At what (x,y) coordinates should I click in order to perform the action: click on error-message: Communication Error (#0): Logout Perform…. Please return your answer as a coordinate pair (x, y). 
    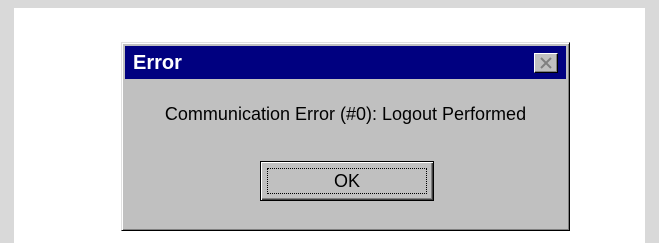
    Looking at the image, I should click on (345, 114).